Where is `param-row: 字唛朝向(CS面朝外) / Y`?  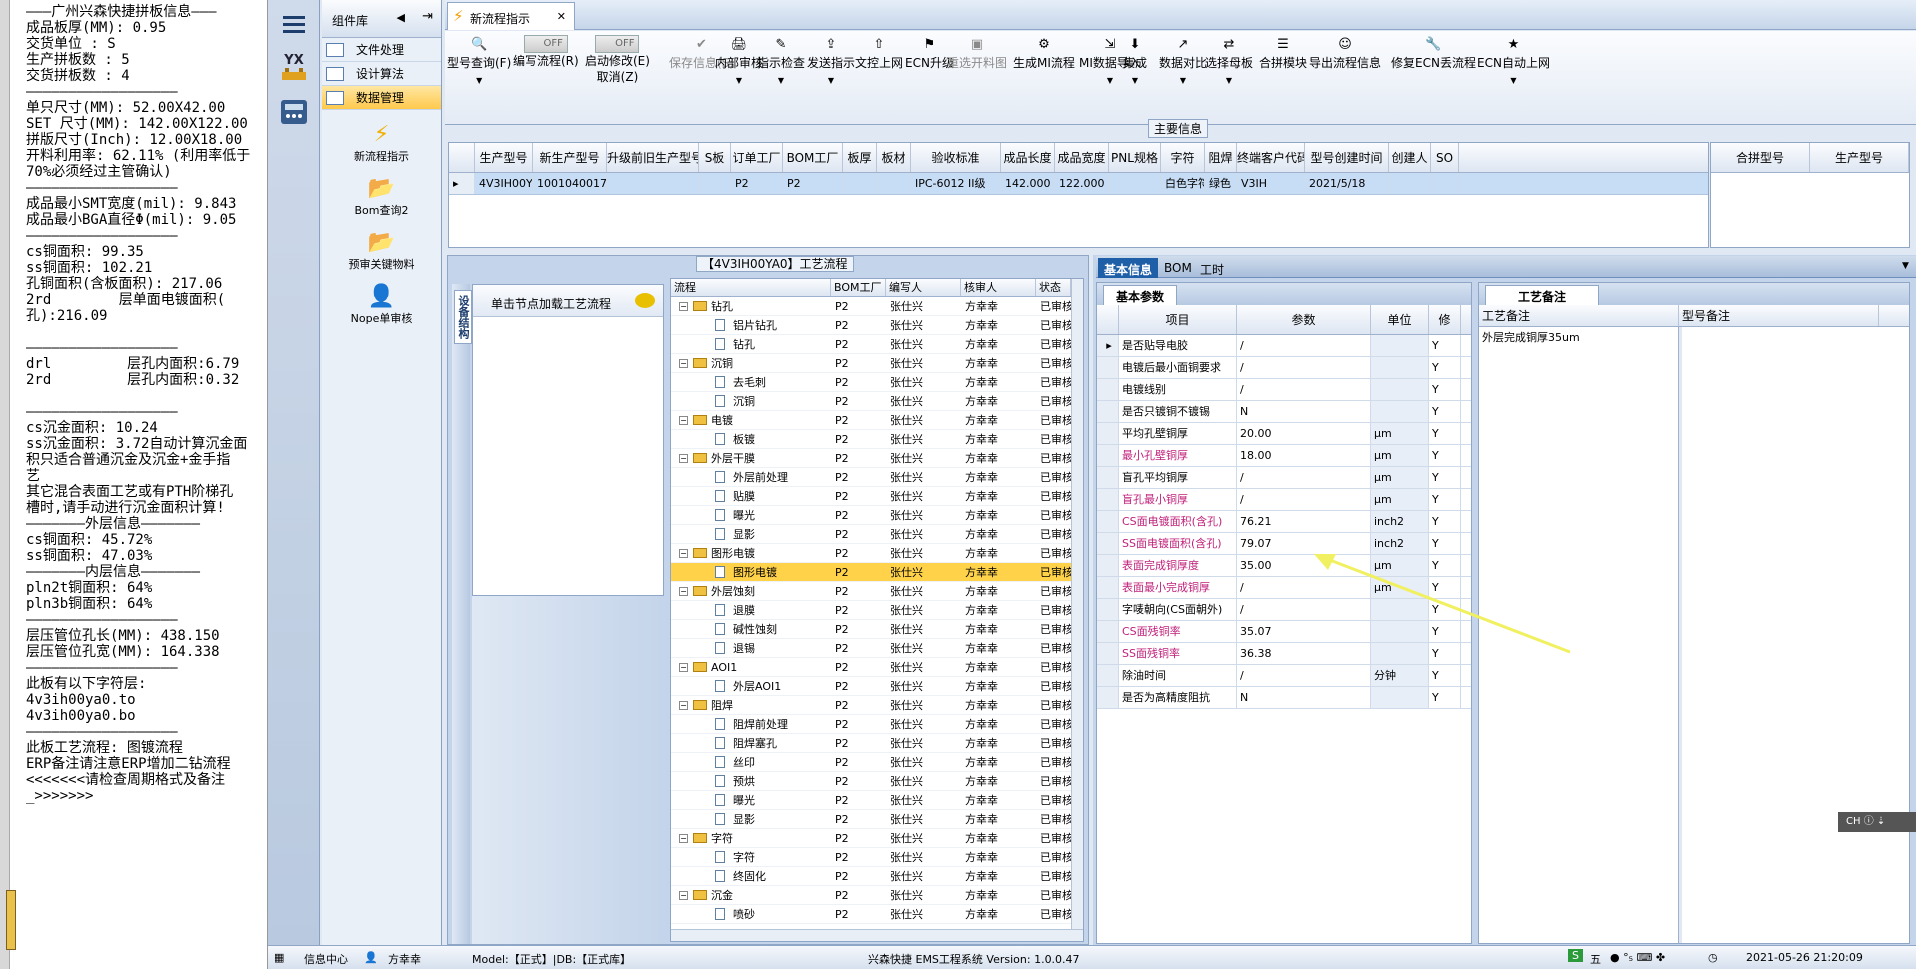 param-row: 字唛朝向(CS面朝外) / Y is located at coordinates (1284, 610).